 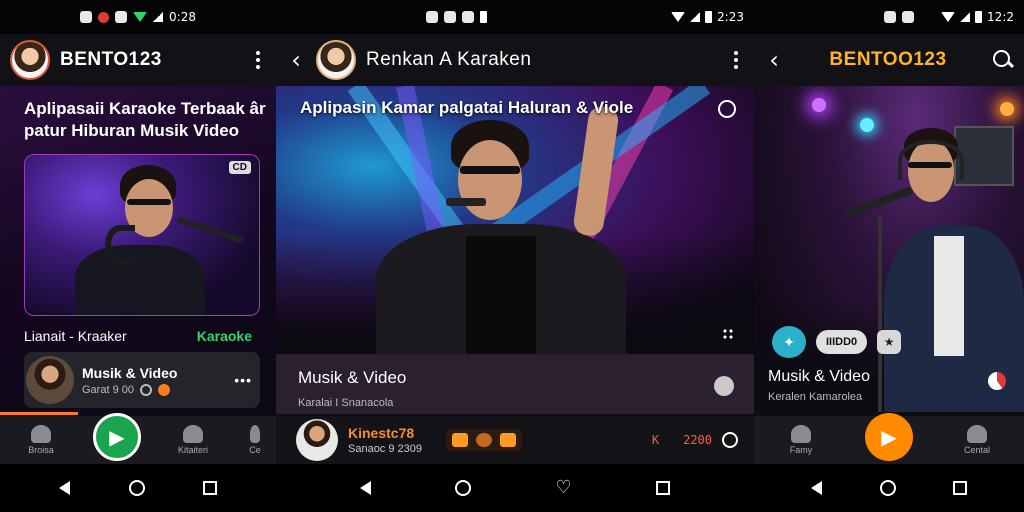 What do you see at coordinates (111, 59) in the screenshot?
I see `app-title: BENTO123` at bounding box center [111, 59].